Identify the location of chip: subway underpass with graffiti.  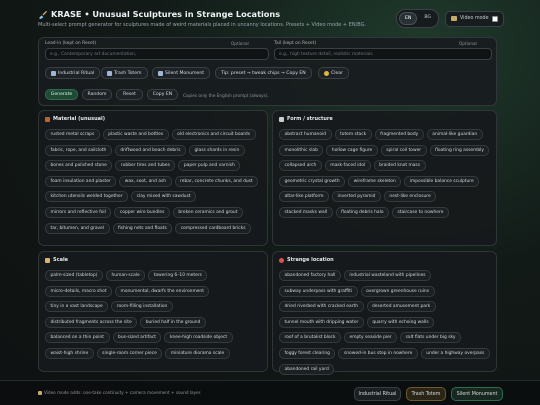
(318, 291).